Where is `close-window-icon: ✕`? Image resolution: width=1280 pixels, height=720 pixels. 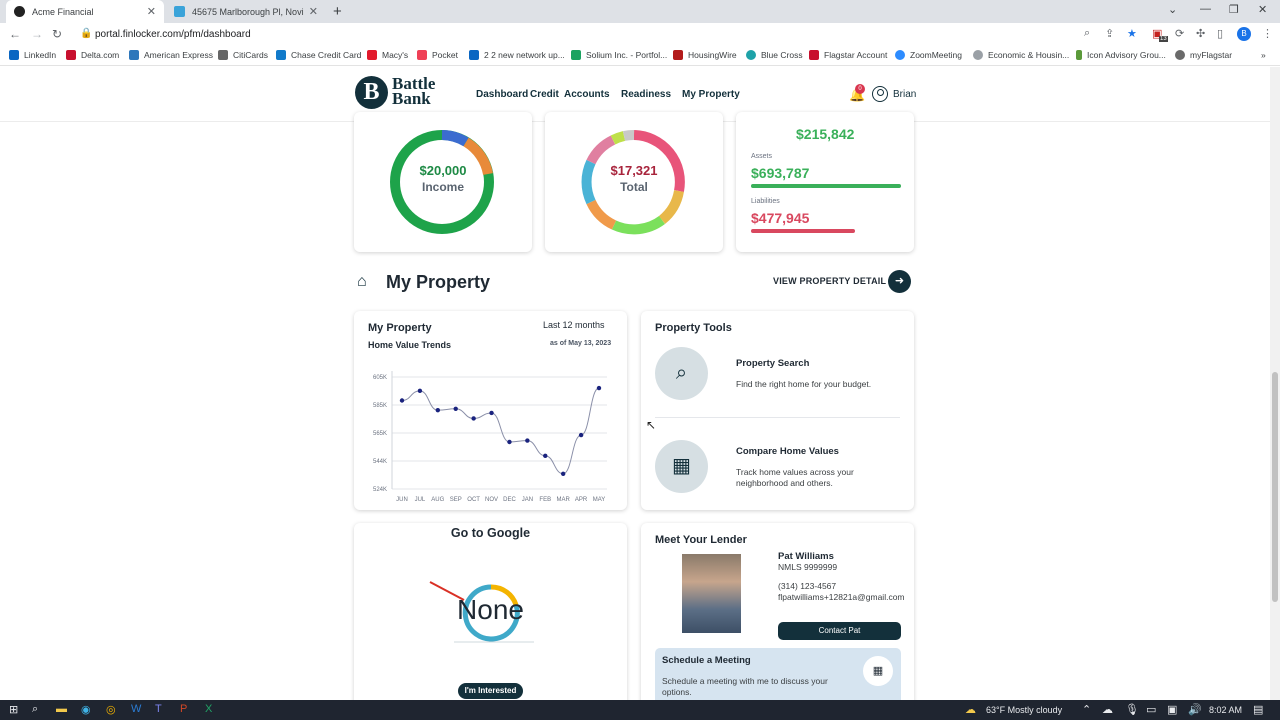 close-window-icon: ✕ is located at coordinates (1262, 9).